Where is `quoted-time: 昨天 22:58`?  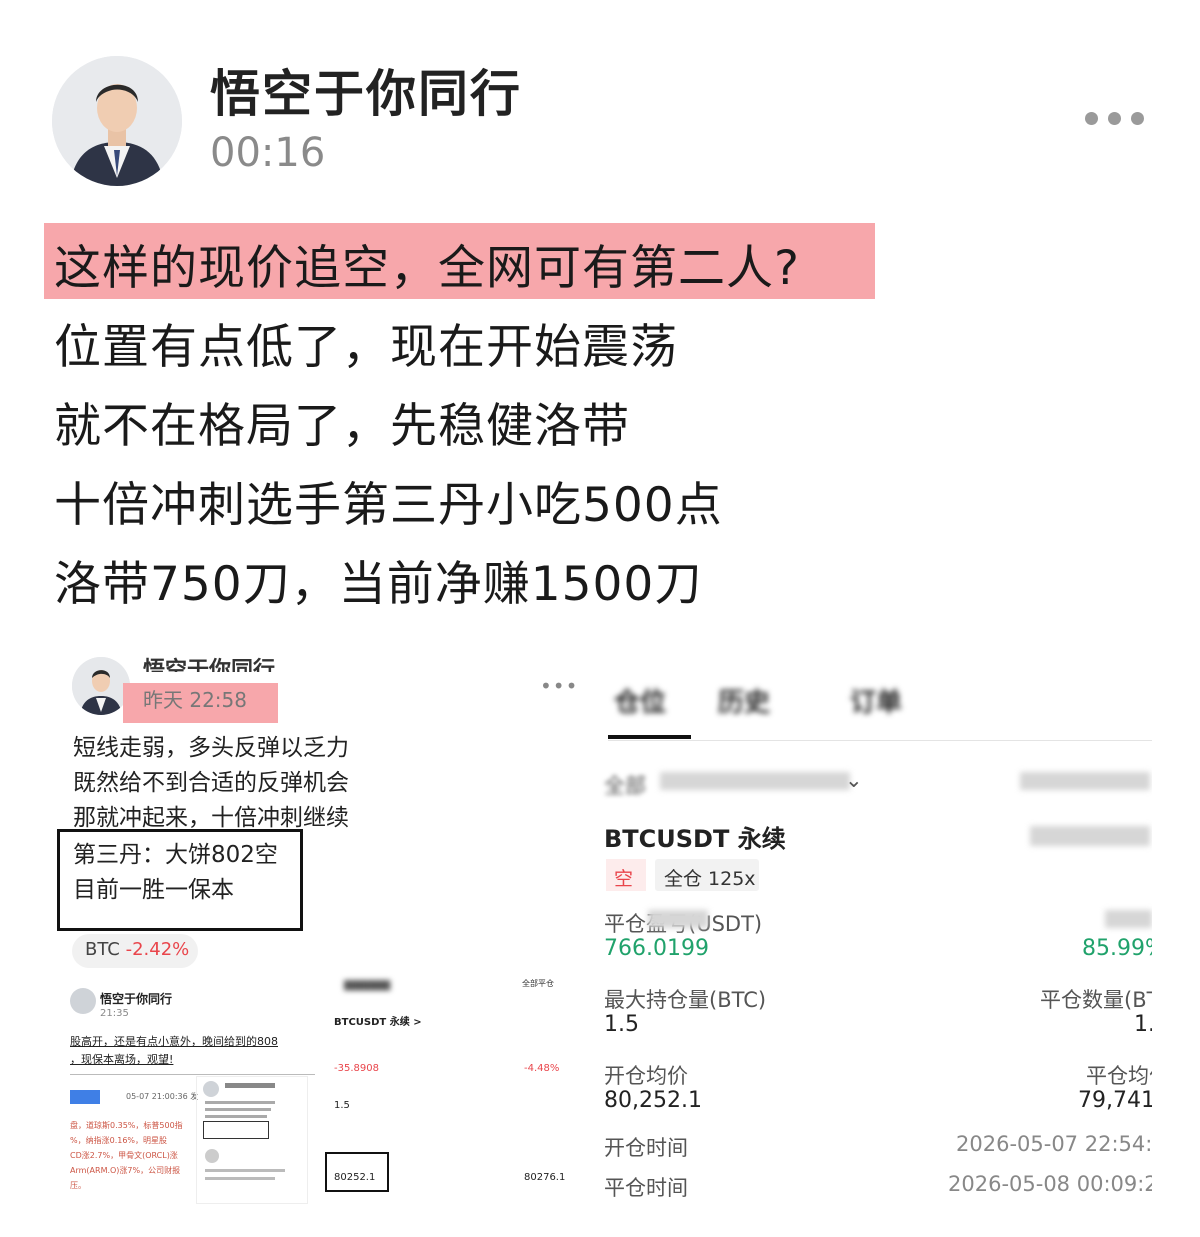 quoted-time: 昨天 22:58 is located at coordinates (195, 700).